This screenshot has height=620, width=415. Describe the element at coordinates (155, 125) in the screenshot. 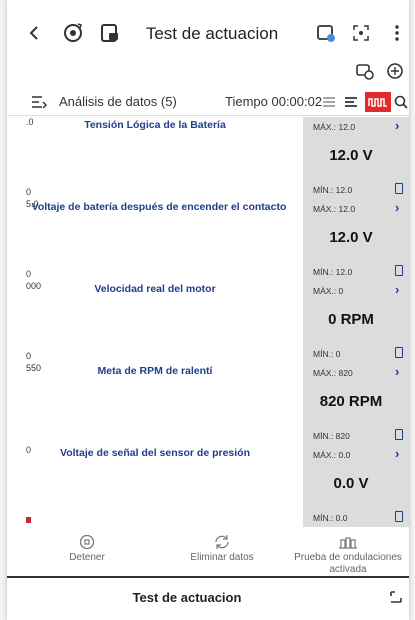

I see `item-title: Tensión Lógica de la Batería` at that location.